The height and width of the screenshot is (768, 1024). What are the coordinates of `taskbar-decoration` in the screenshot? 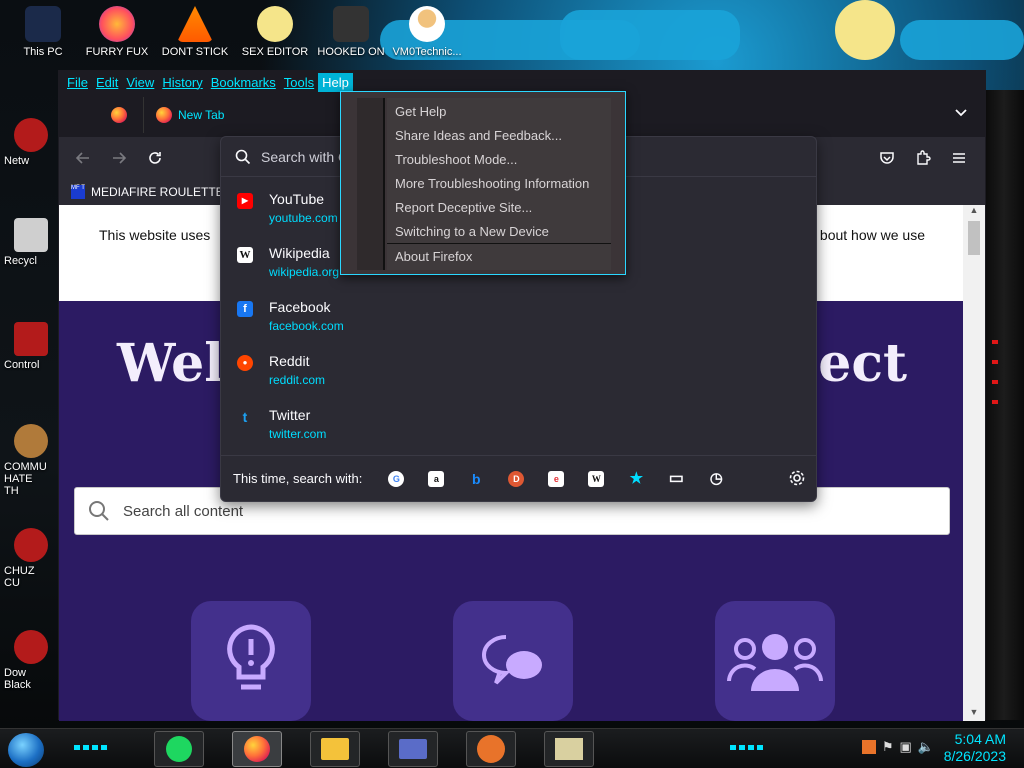 It's located at (747, 747).